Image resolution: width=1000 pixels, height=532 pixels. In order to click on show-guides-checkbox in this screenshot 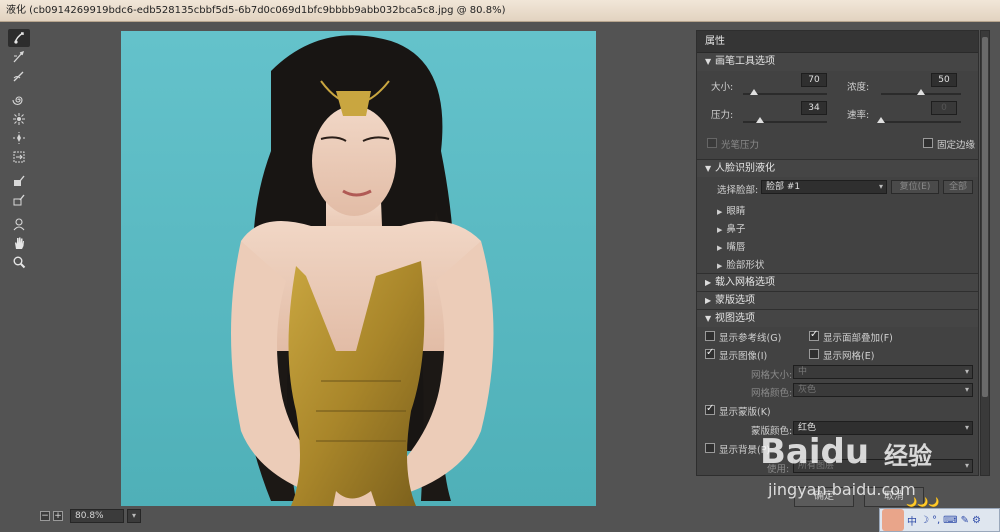, I will do `click(710, 336)`.